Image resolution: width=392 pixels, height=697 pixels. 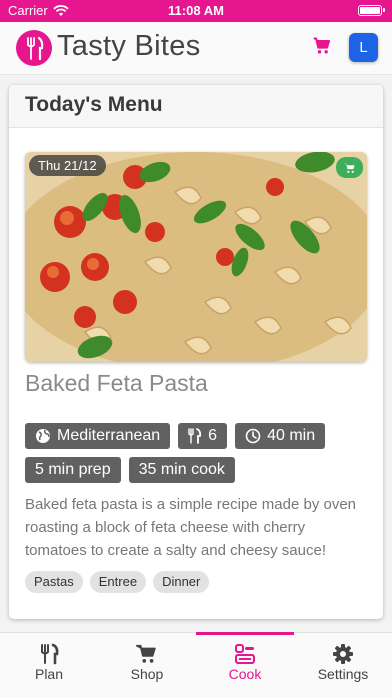 I want to click on total-time-tag: 40 min, so click(x=280, y=436).